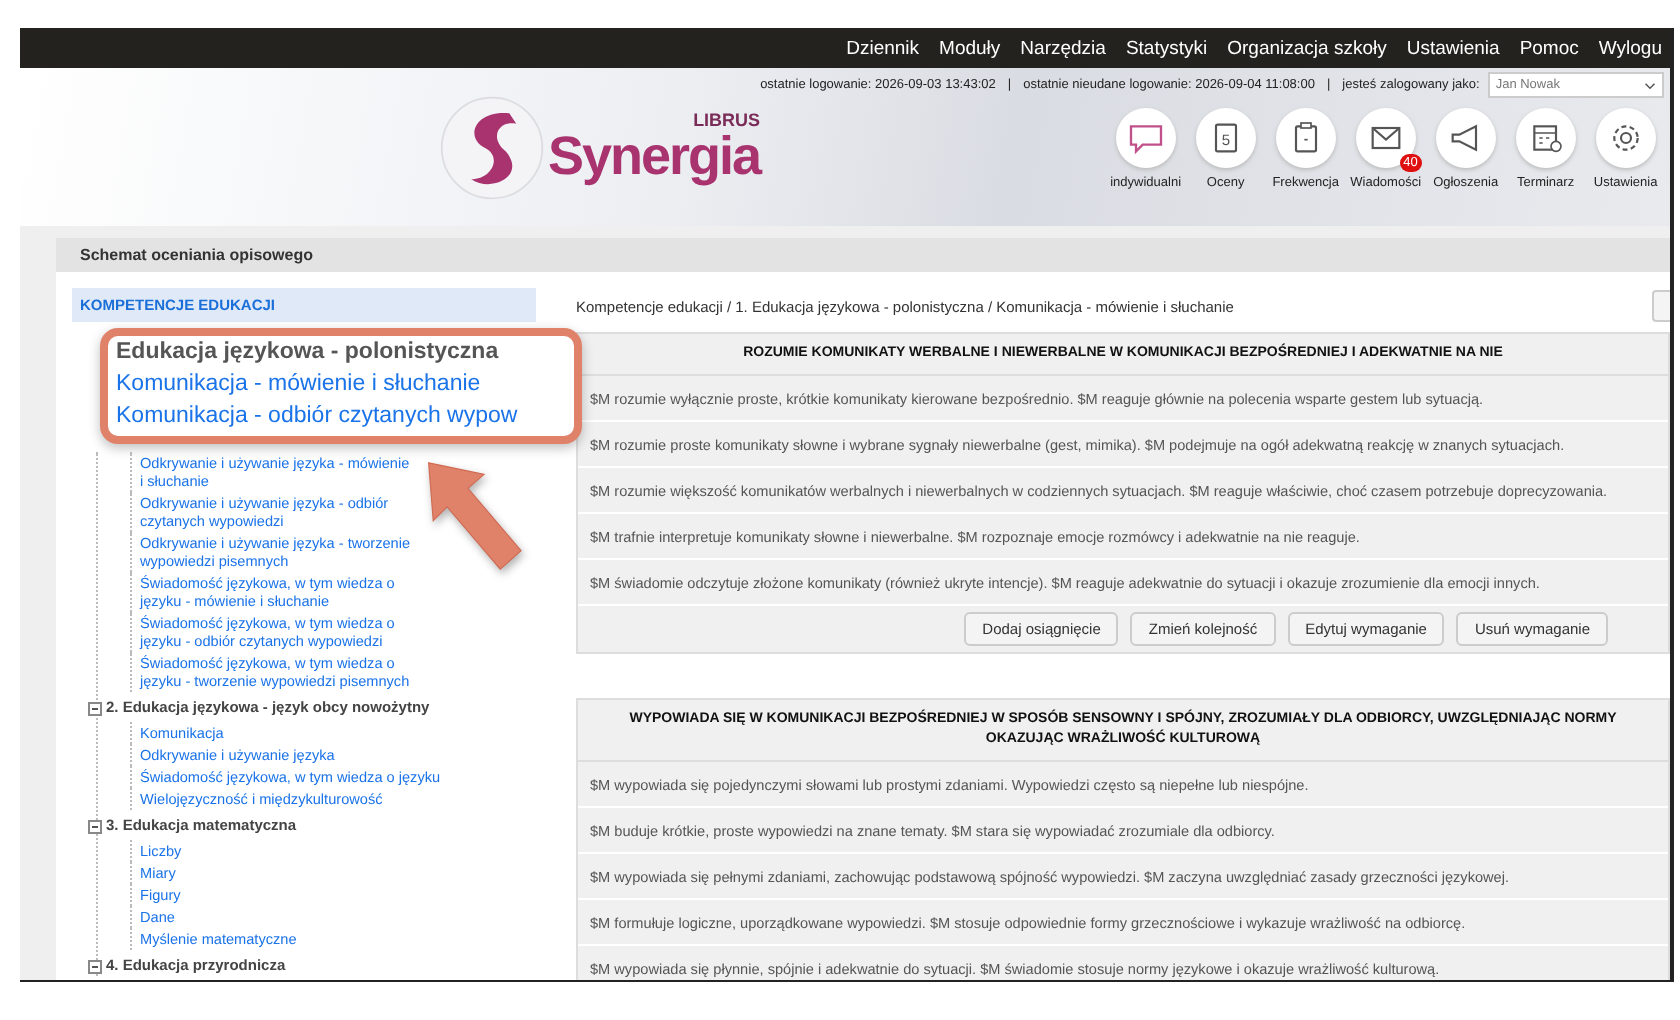 The image size is (1680, 1020). What do you see at coordinates (863, 255) in the screenshot?
I see `panel-title: Schemat oceniania opisowego` at bounding box center [863, 255].